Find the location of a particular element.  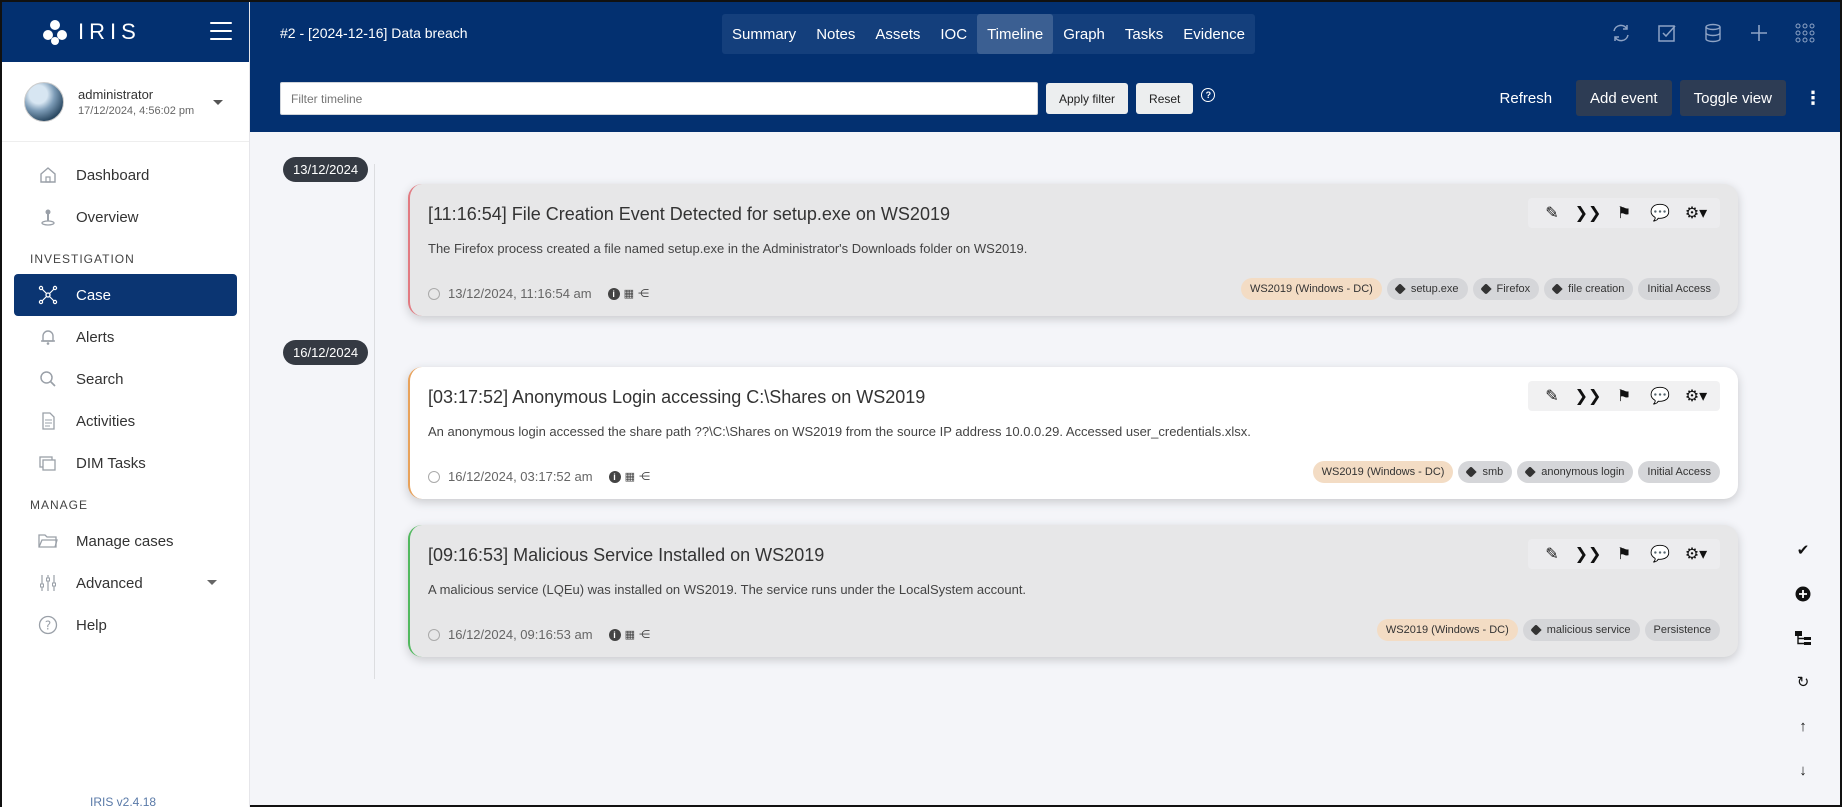

tab-summary: Summary is located at coordinates (764, 34).